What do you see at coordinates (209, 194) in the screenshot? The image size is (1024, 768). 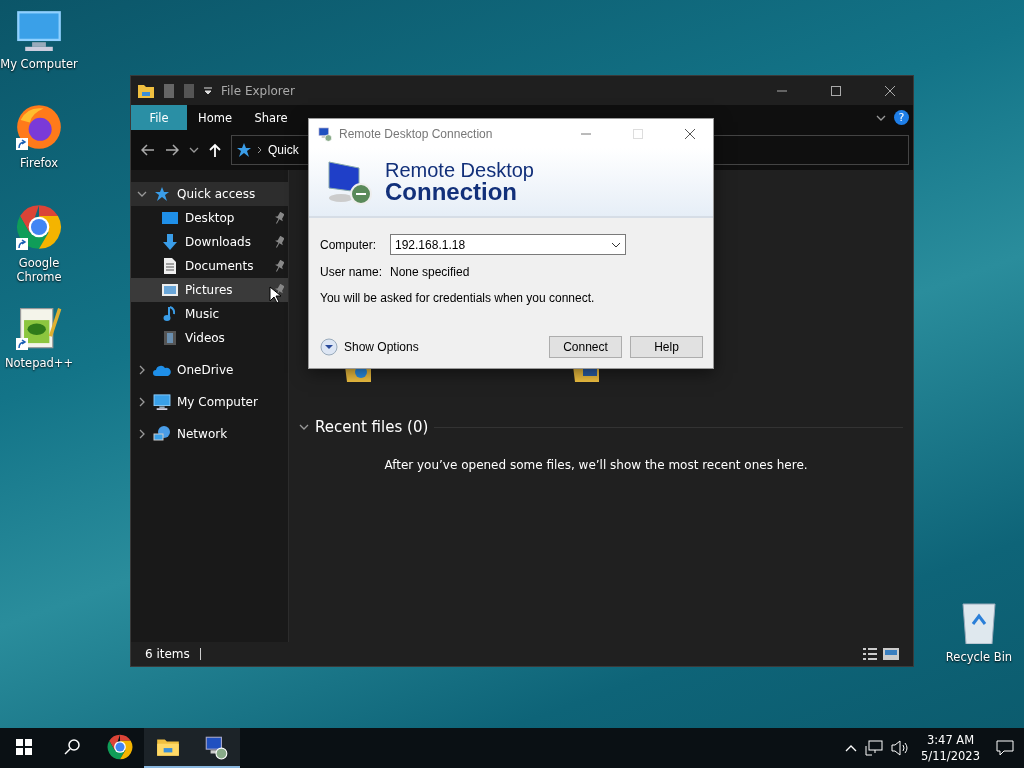 I see `nav-tree-item: Quick access` at bounding box center [209, 194].